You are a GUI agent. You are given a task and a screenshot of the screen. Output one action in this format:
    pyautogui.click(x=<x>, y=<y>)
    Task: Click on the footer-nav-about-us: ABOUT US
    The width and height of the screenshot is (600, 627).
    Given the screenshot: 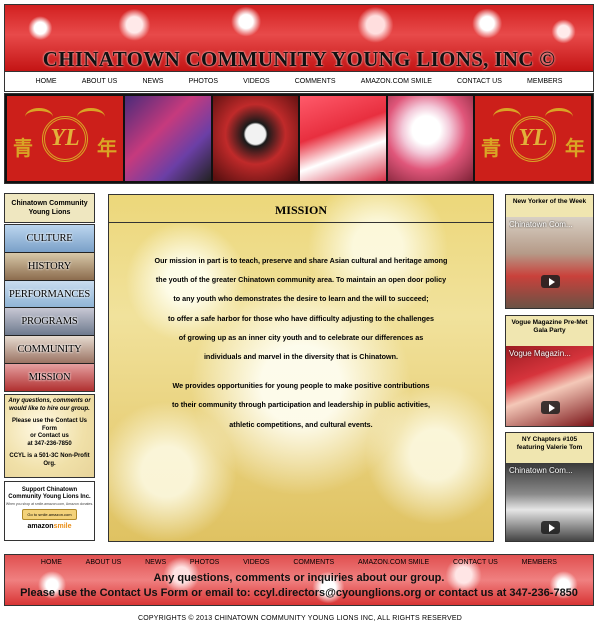 What is the action you would take?
    pyautogui.click(x=104, y=562)
    